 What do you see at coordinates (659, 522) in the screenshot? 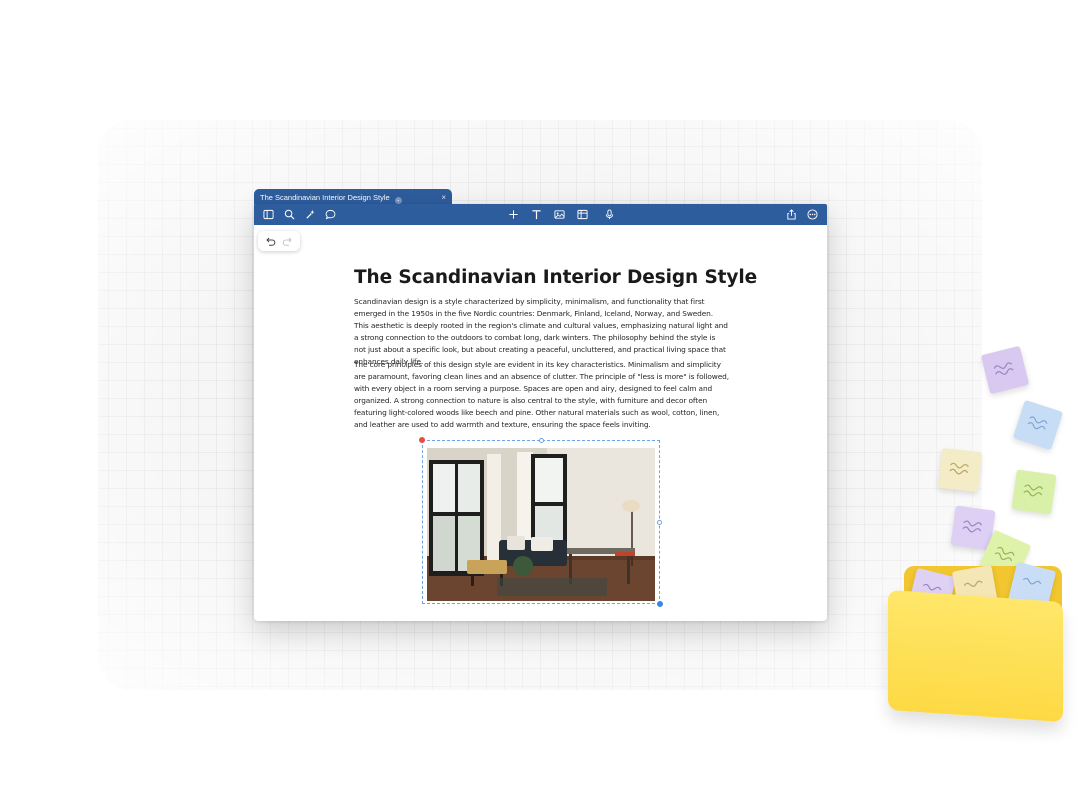
I see `right-resize-handle` at bounding box center [659, 522].